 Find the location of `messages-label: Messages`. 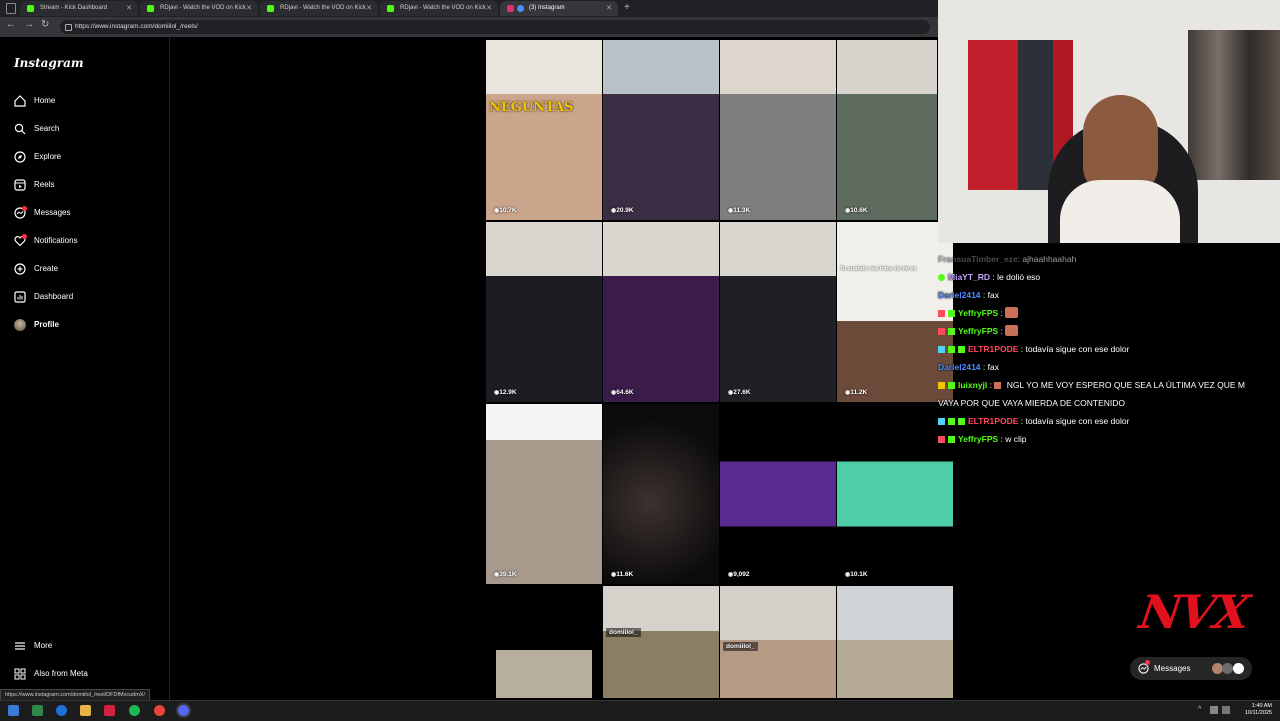

messages-label: Messages is located at coordinates (1172, 668).